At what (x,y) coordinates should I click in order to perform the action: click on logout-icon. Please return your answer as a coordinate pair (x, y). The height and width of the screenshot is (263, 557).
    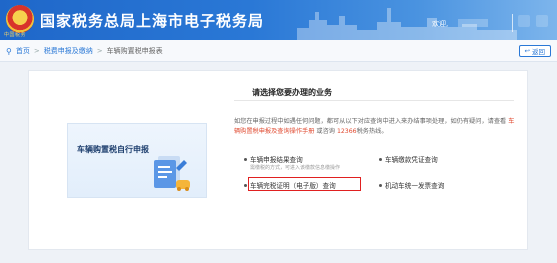
    Looking at the image, I should click on (542, 21).